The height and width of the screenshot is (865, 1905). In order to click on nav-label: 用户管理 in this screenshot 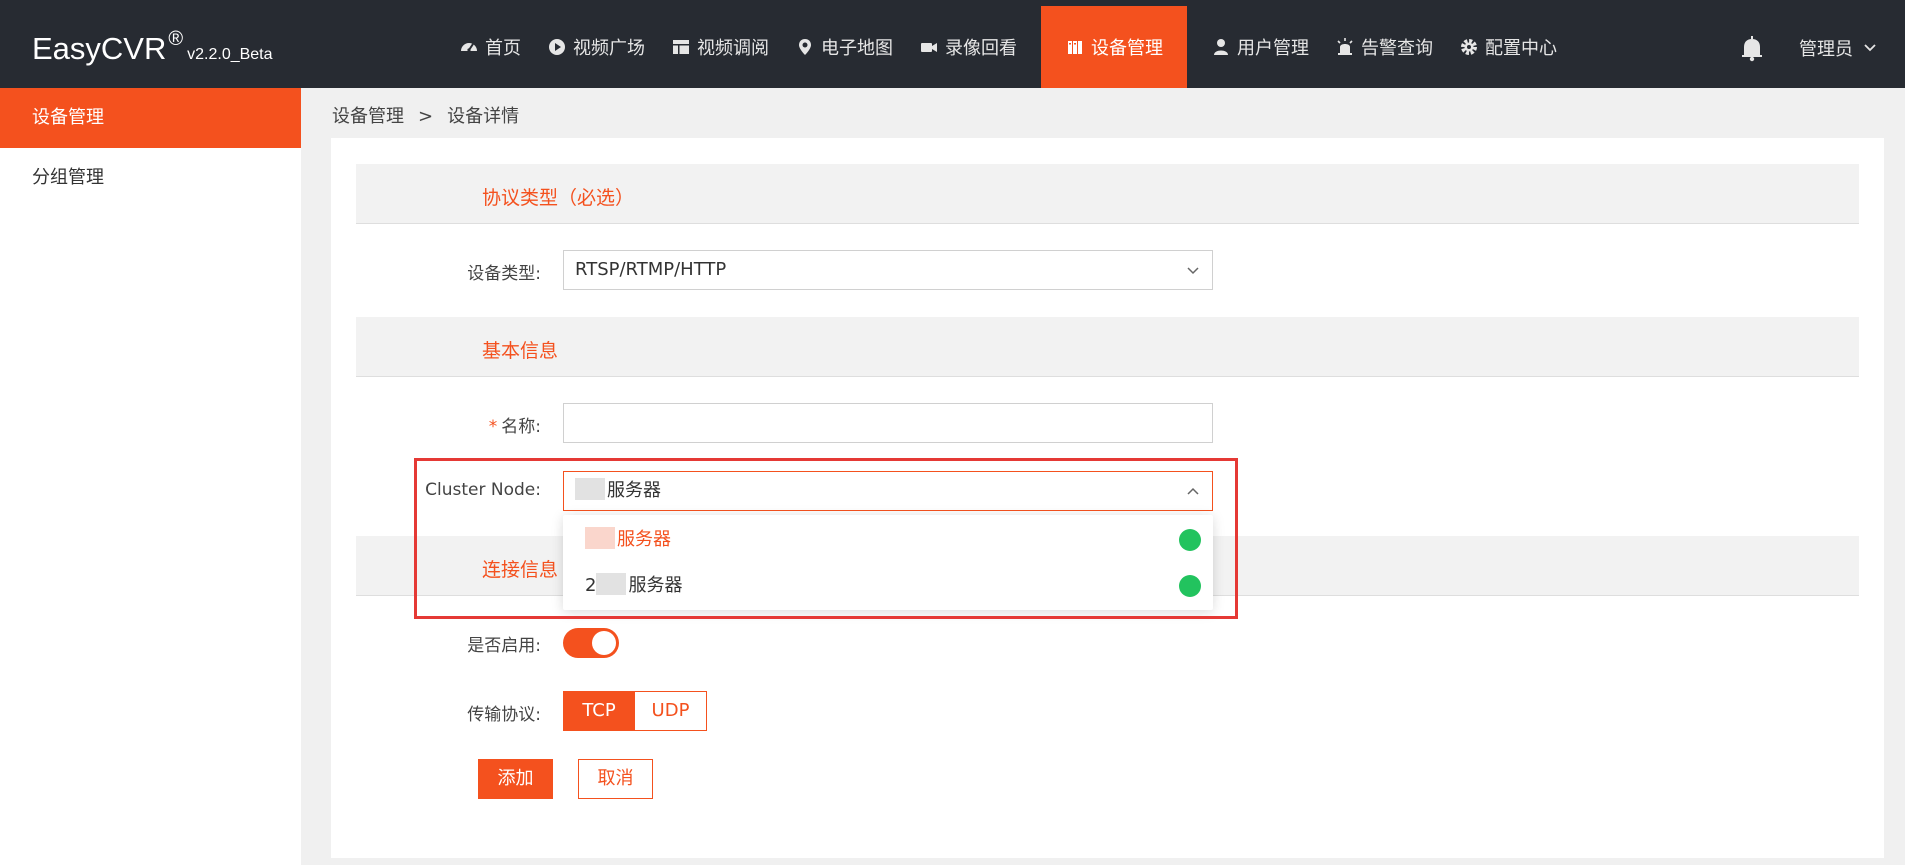, I will do `click(1273, 48)`.